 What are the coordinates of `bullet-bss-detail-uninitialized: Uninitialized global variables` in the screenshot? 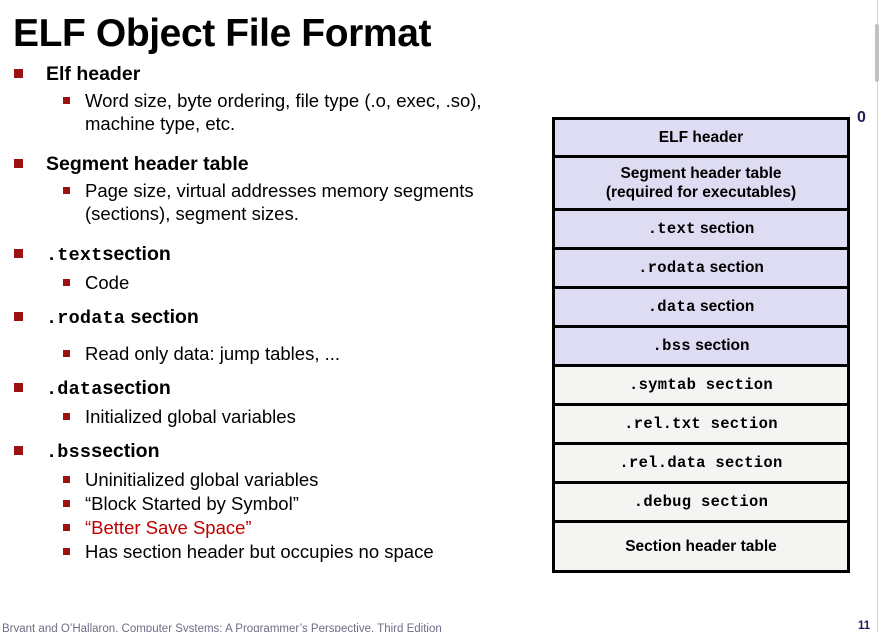 It's located at (272, 479).